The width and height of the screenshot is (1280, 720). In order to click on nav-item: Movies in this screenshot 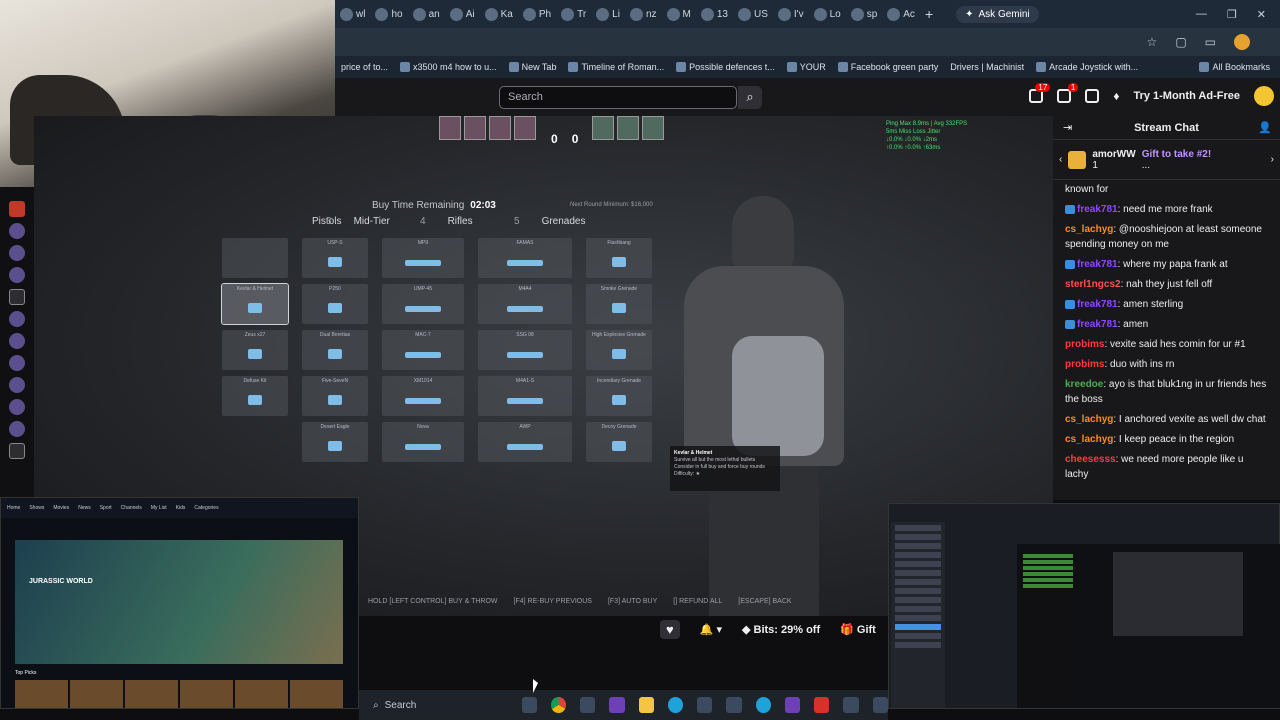, I will do `click(61, 508)`.